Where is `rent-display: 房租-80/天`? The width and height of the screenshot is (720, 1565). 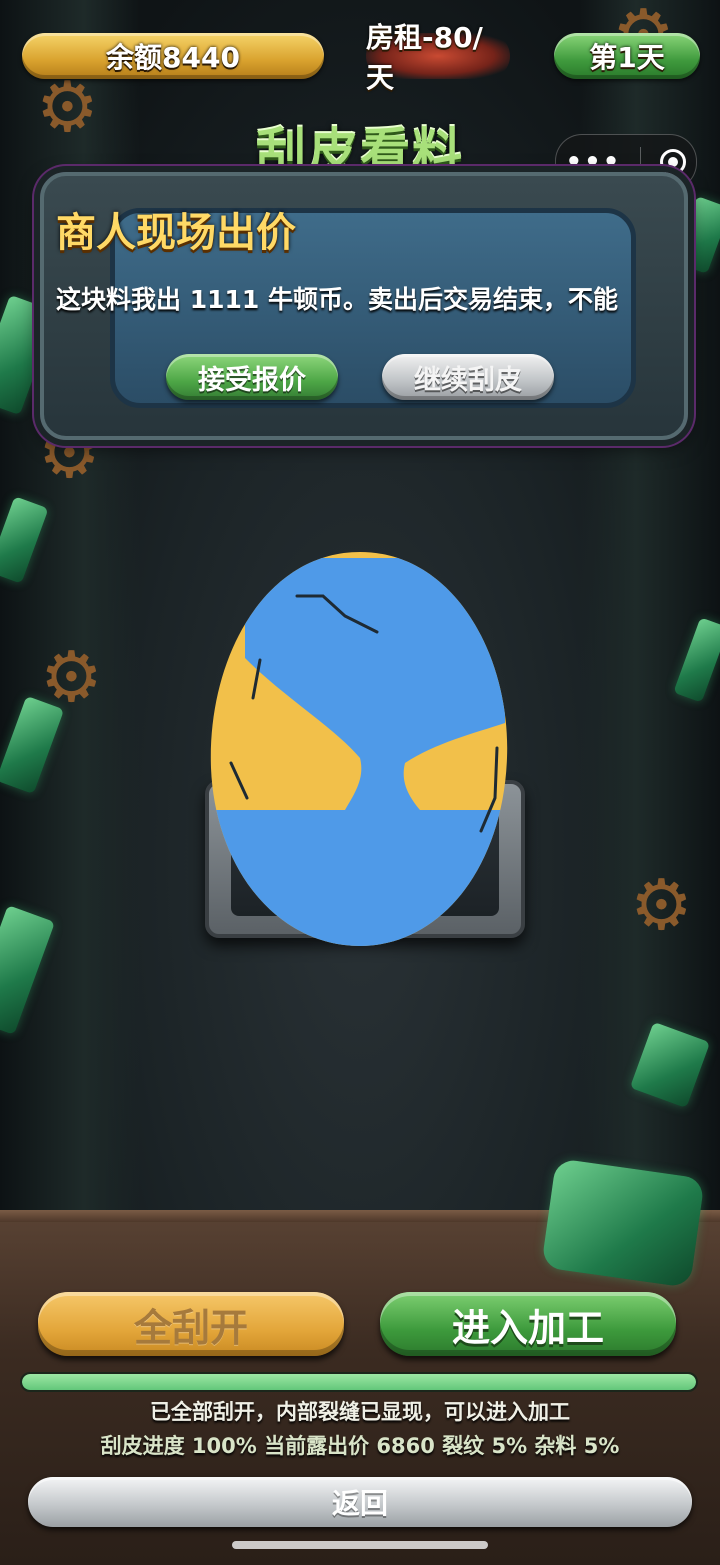 rent-display: 房租-80/天 is located at coordinates (438, 57).